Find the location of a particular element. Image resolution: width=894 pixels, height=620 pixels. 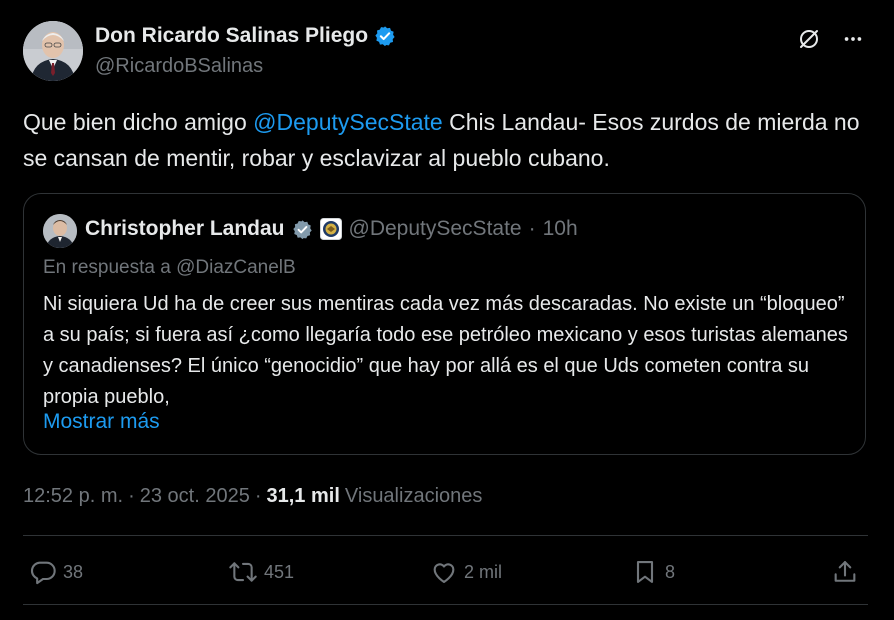

author-name-row: Don Ricardo Salinas Pliego is located at coordinates (245, 36).